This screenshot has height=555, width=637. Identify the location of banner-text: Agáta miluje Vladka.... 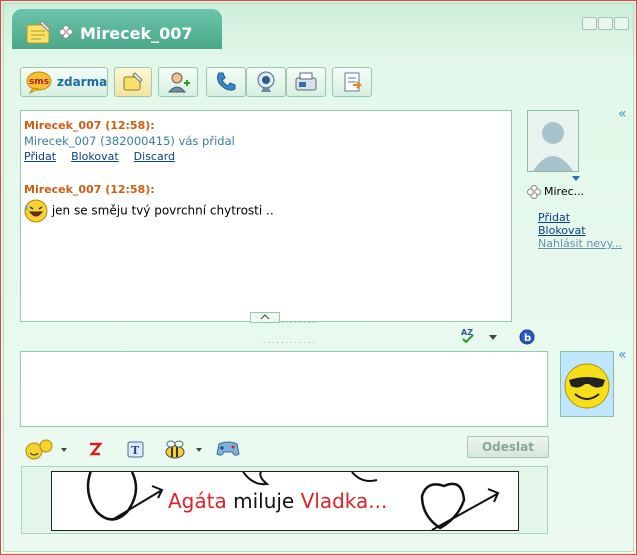
(277, 501).